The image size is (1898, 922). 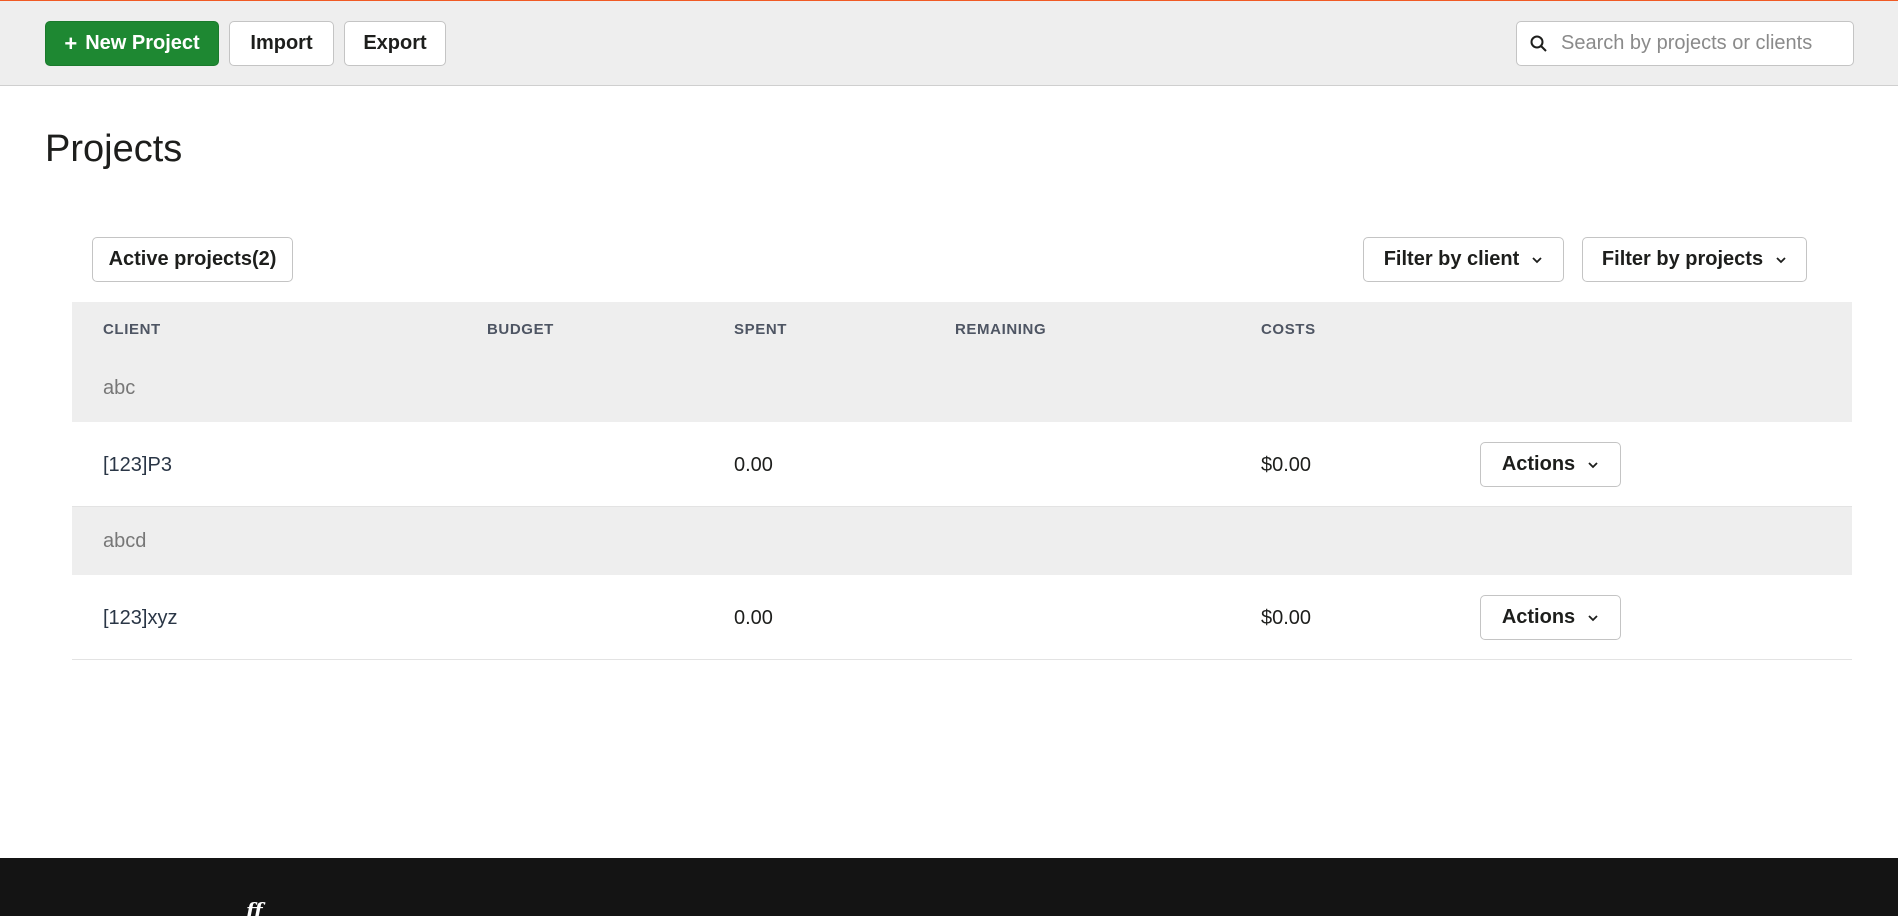 I want to click on export-label: Export, so click(x=395, y=43).